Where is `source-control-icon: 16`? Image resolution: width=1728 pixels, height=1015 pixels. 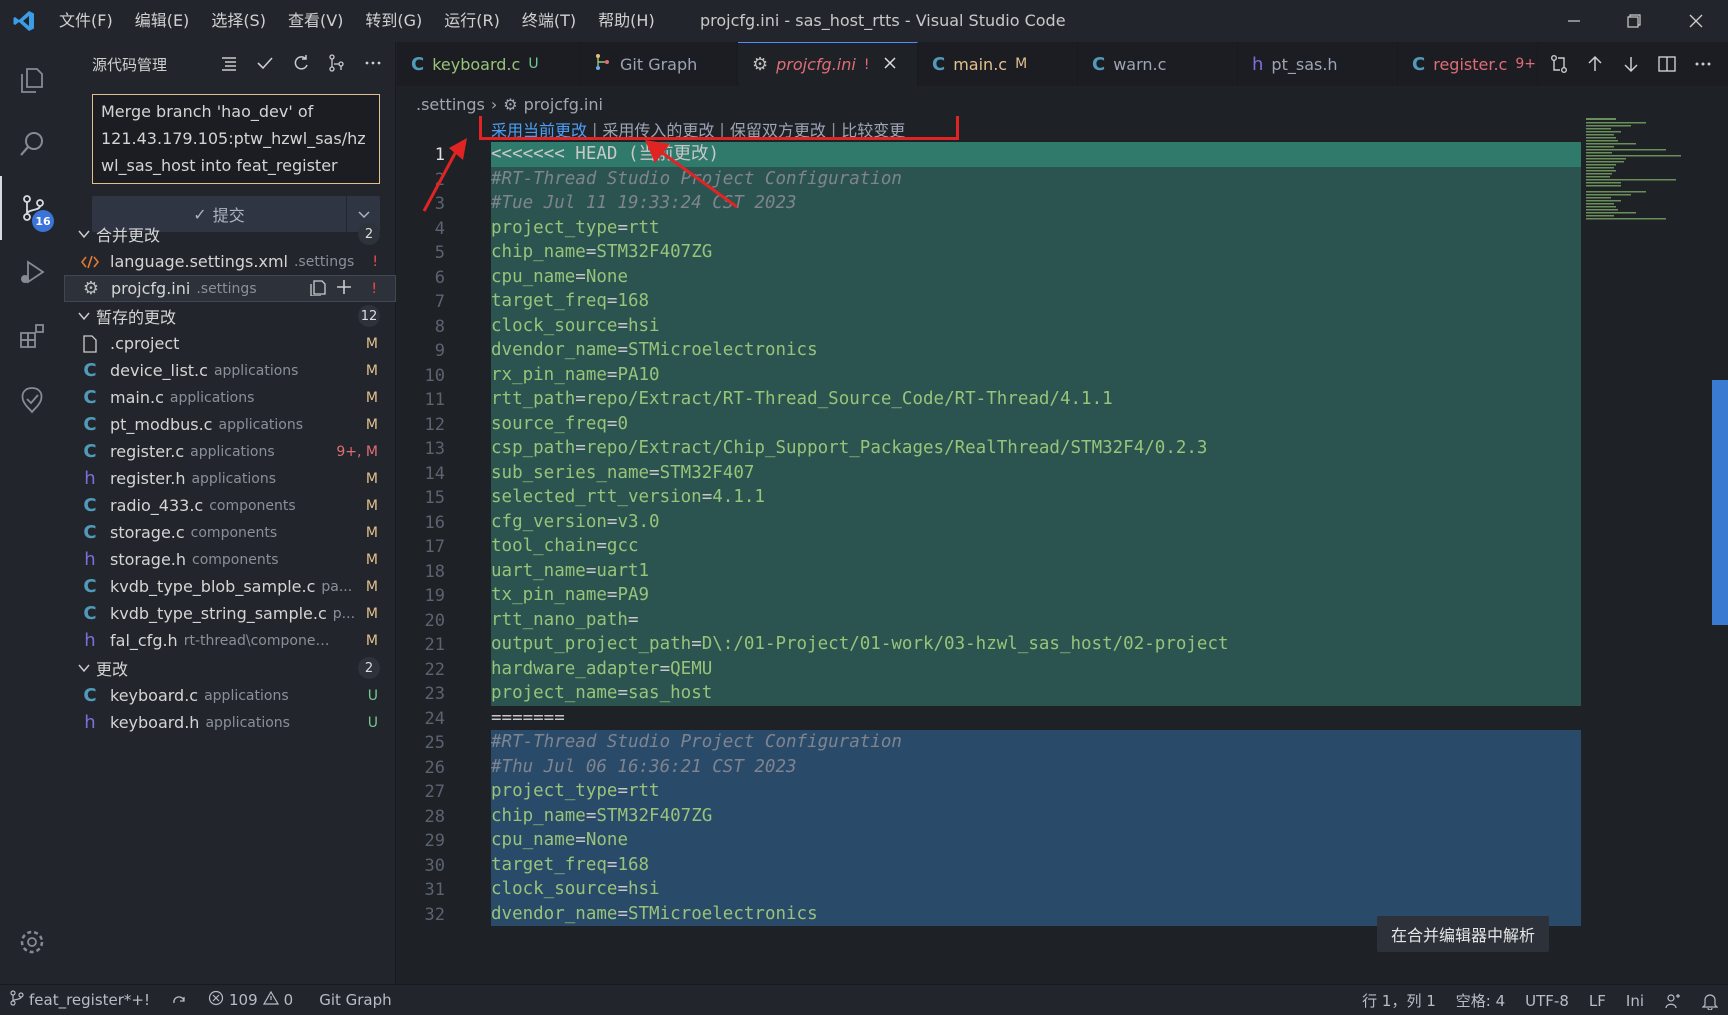 source-control-icon: 16 is located at coordinates (32, 208).